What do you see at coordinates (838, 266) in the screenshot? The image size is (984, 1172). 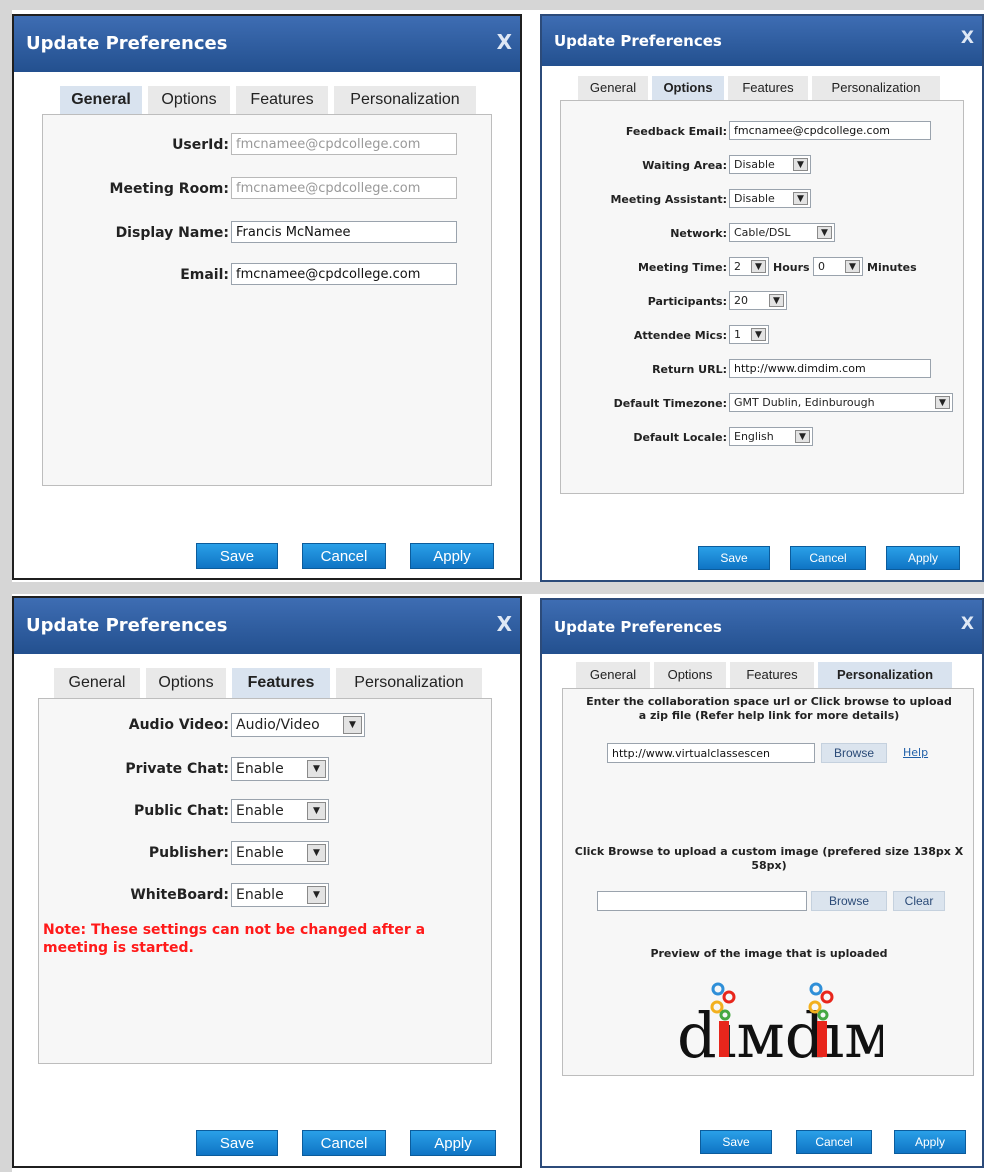 I see `minutes-select: 0 ▼` at bounding box center [838, 266].